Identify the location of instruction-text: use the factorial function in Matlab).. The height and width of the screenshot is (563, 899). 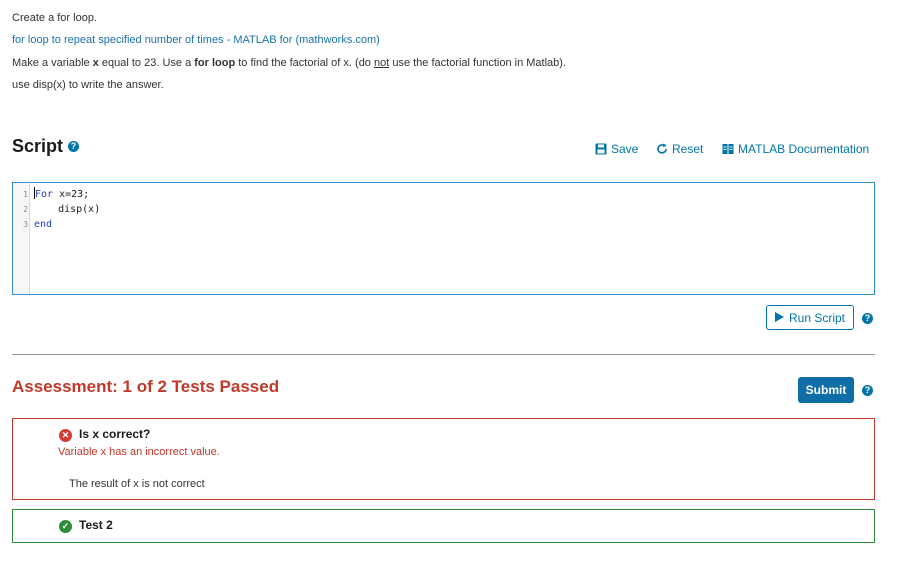
(477, 63).